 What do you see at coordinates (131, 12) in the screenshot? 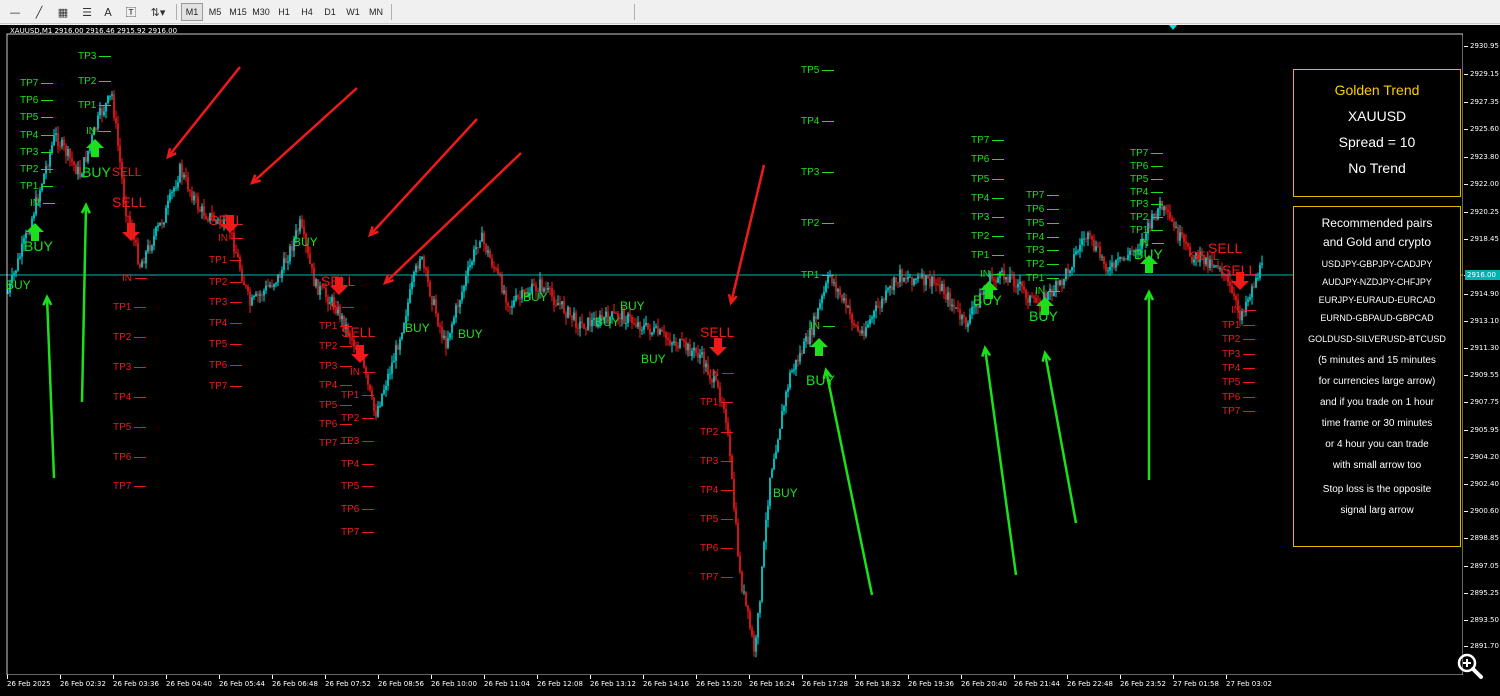
I see `text-label-tool-icon: 🅃` at bounding box center [131, 12].